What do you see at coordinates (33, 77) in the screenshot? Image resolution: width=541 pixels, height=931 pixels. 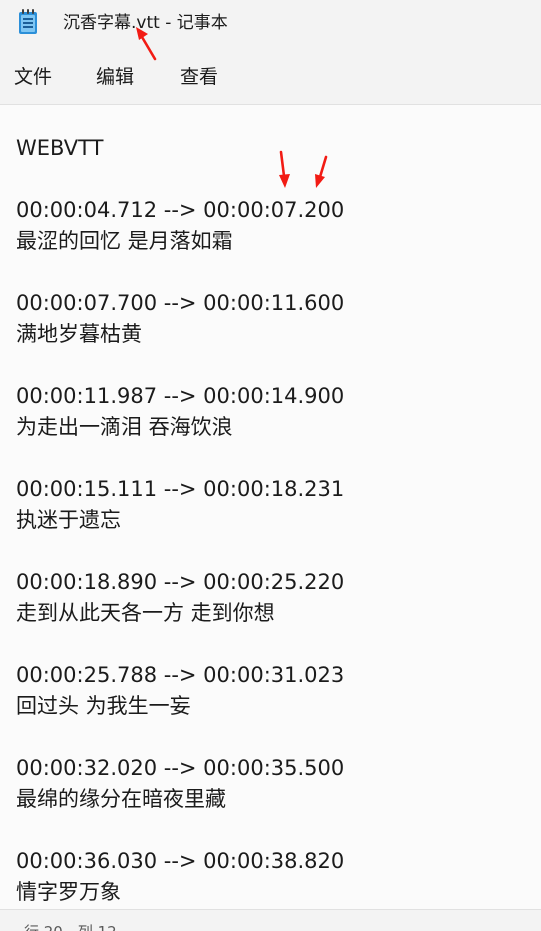 I see `menu-file: 文件` at bounding box center [33, 77].